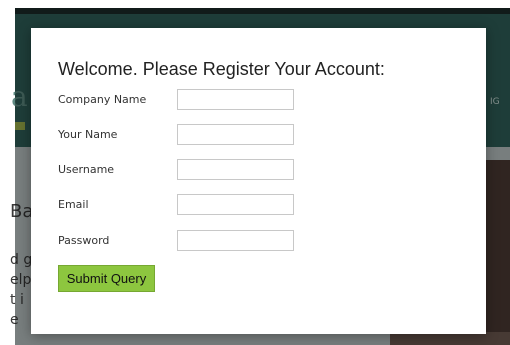  I want to click on password-input, so click(235, 240).